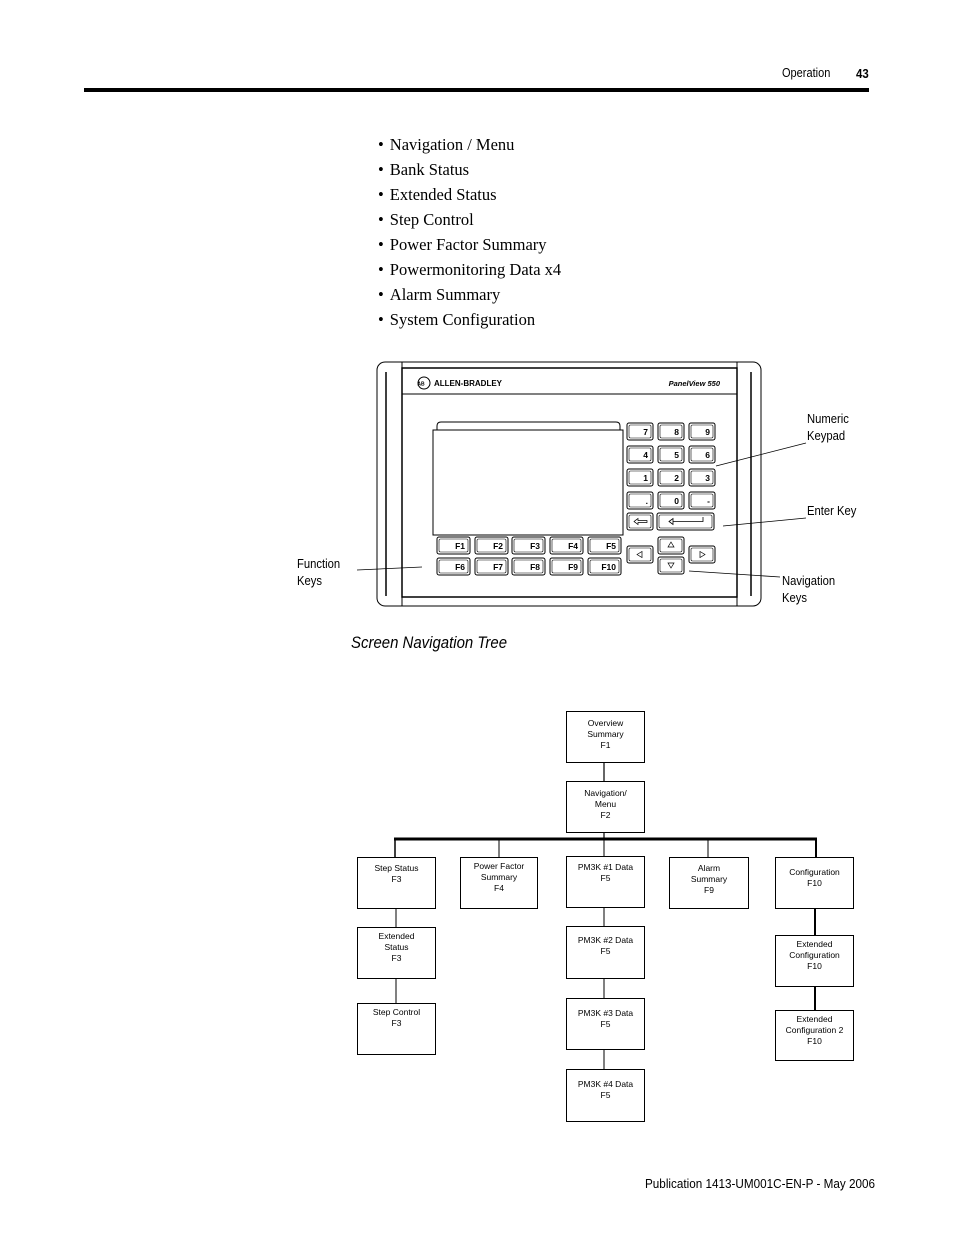 This screenshot has width=954, height=1235. What do you see at coordinates (453, 566) in the screenshot?
I see `function-key-f6: F6` at bounding box center [453, 566].